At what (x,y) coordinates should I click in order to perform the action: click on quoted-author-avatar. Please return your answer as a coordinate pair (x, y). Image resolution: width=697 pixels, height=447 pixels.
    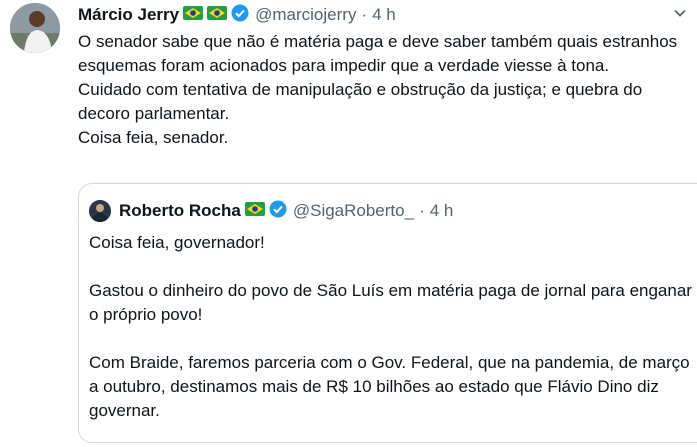
    Looking at the image, I should click on (100, 211).